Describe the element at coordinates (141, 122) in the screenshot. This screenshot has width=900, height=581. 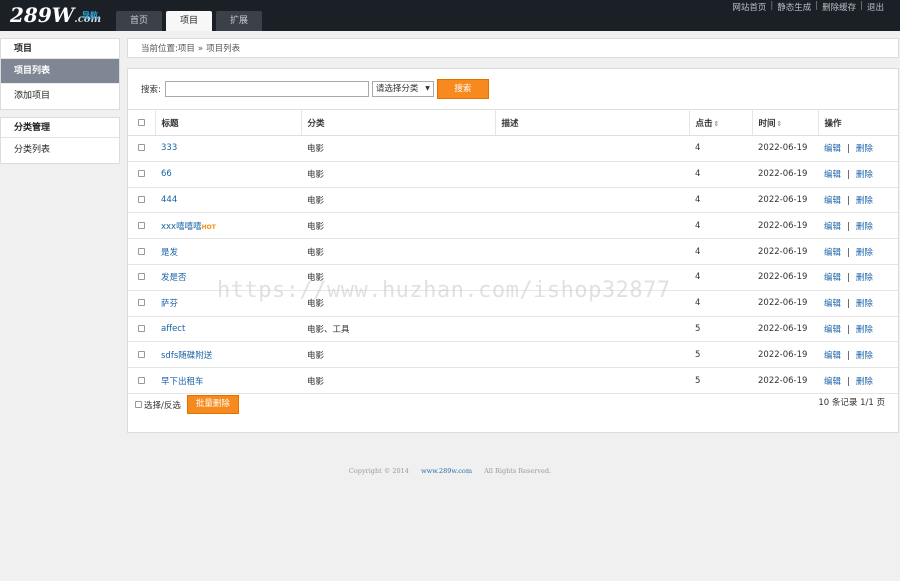
I see `select-all-checkbox-header` at that location.